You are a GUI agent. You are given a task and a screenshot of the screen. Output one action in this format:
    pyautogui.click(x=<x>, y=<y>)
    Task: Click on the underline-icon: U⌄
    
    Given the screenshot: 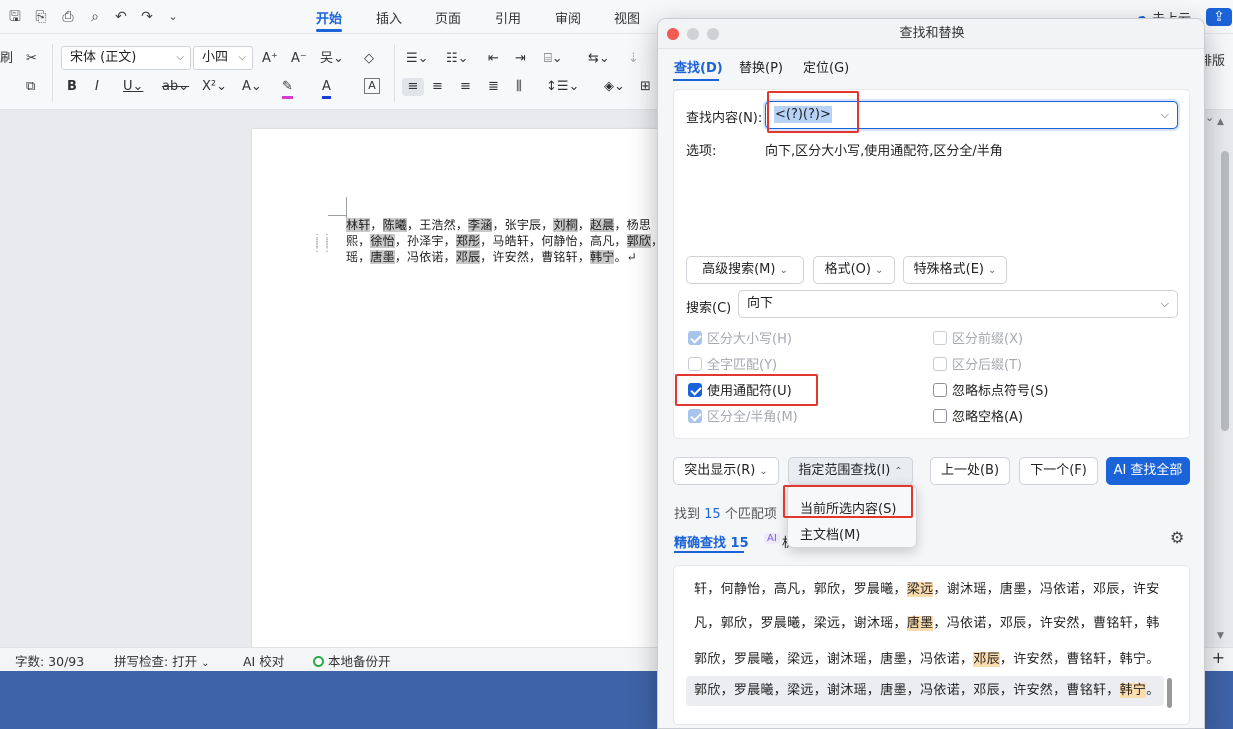 What is the action you would take?
    pyautogui.click(x=133, y=87)
    